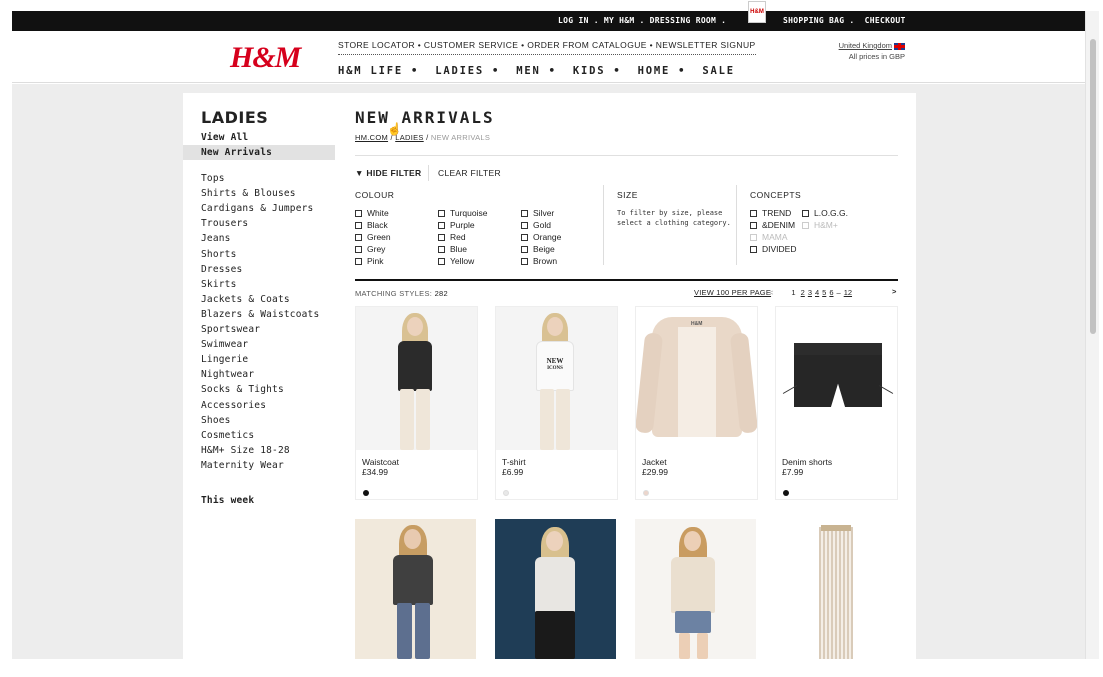  Describe the element at coordinates (371, 225) in the screenshot. I see `colour-checkbox: Black` at that location.